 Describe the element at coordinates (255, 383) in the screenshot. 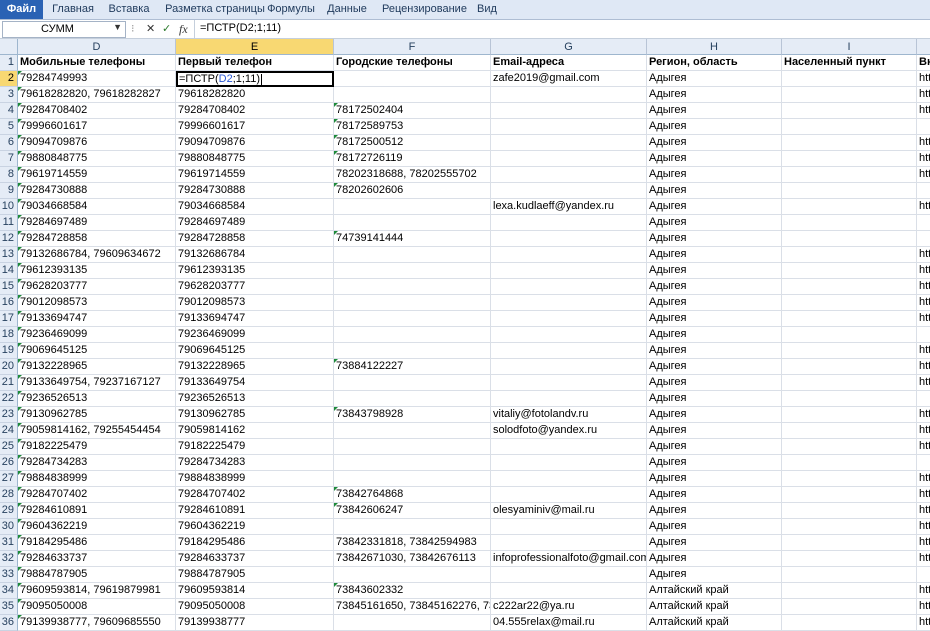

I see `grid-cell: 79133649754` at that location.